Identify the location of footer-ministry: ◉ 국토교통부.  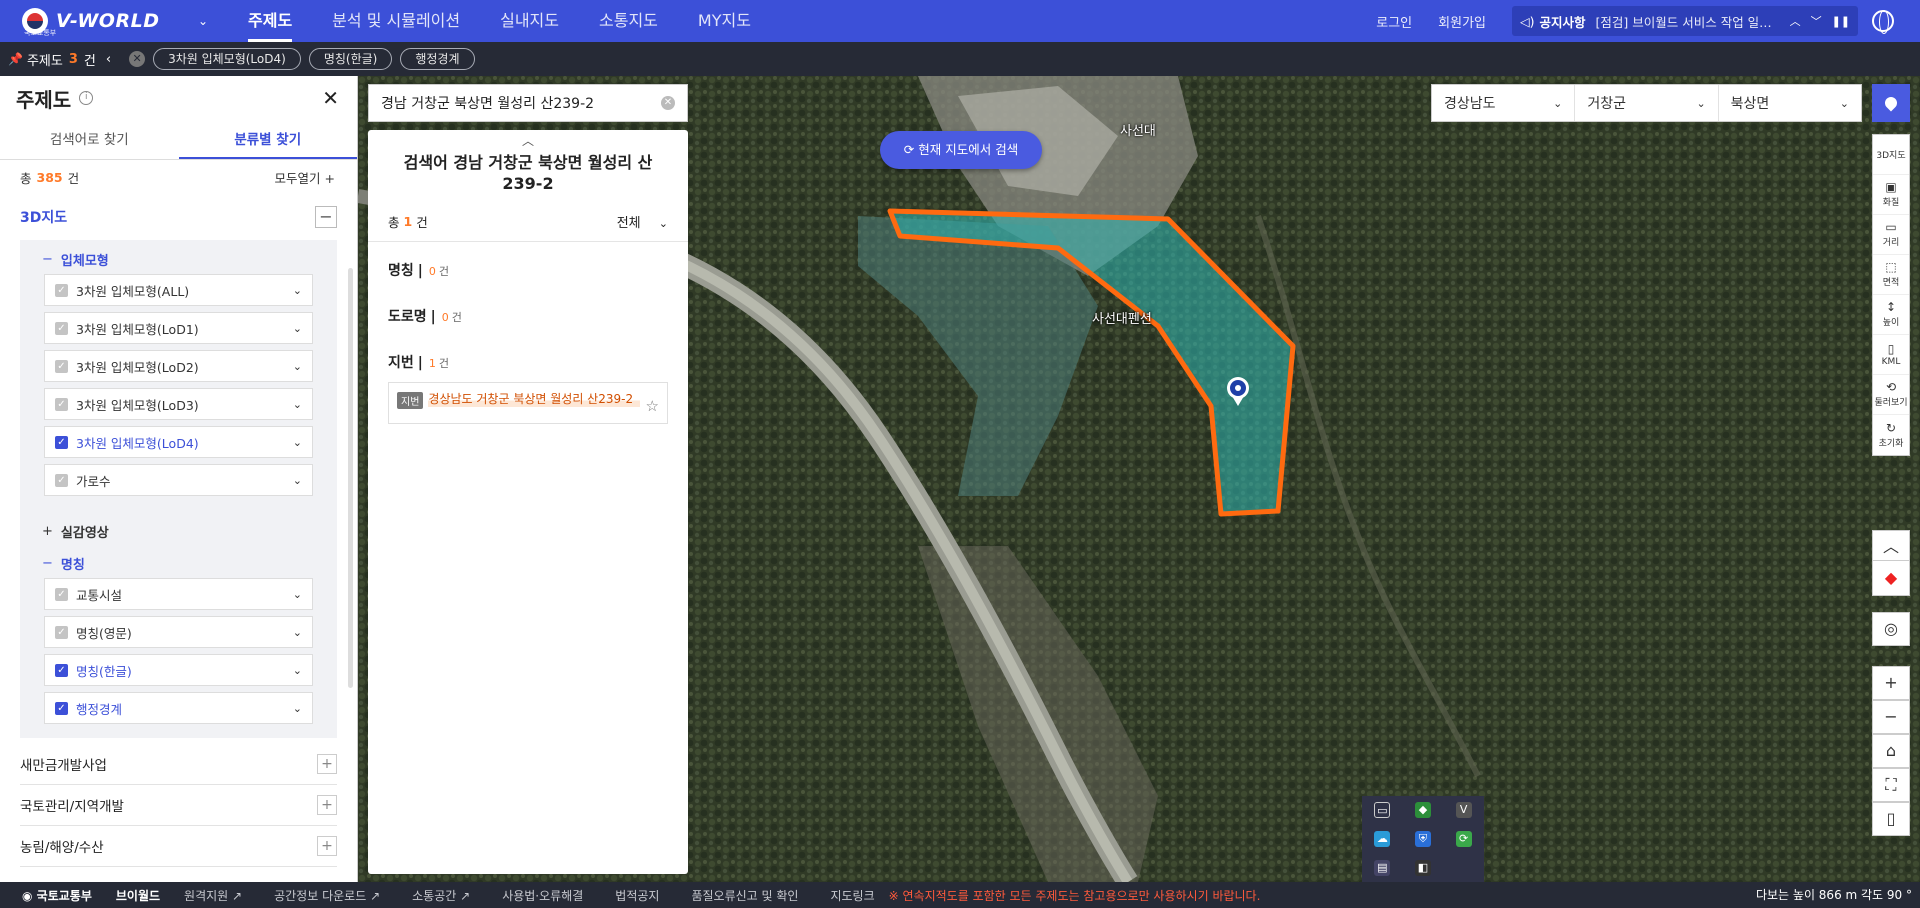
(57, 895).